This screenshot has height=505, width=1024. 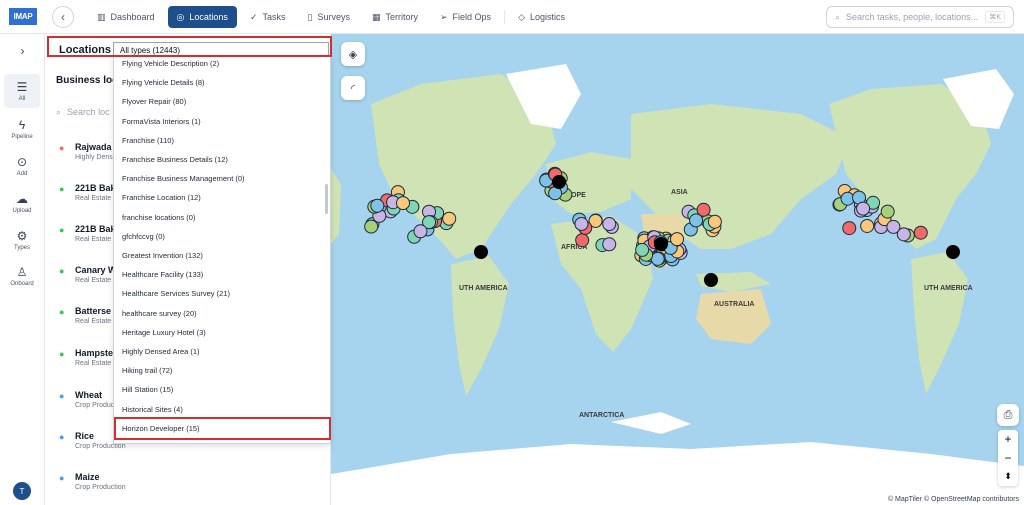 I want to click on rail-item-types: ⚙ Types, so click(x=22, y=240).